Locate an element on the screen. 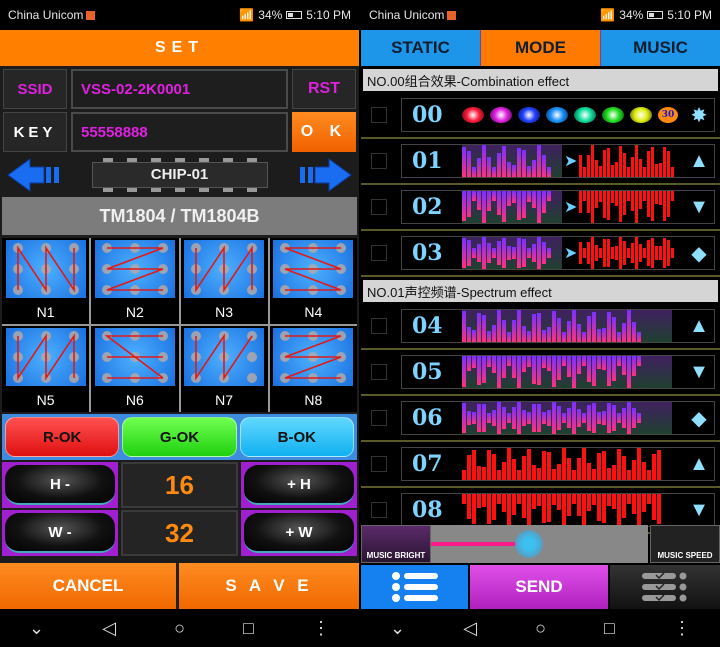 The width and height of the screenshot is (720, 647). width-decrease-button: W - is located at coordinates (60, 533).